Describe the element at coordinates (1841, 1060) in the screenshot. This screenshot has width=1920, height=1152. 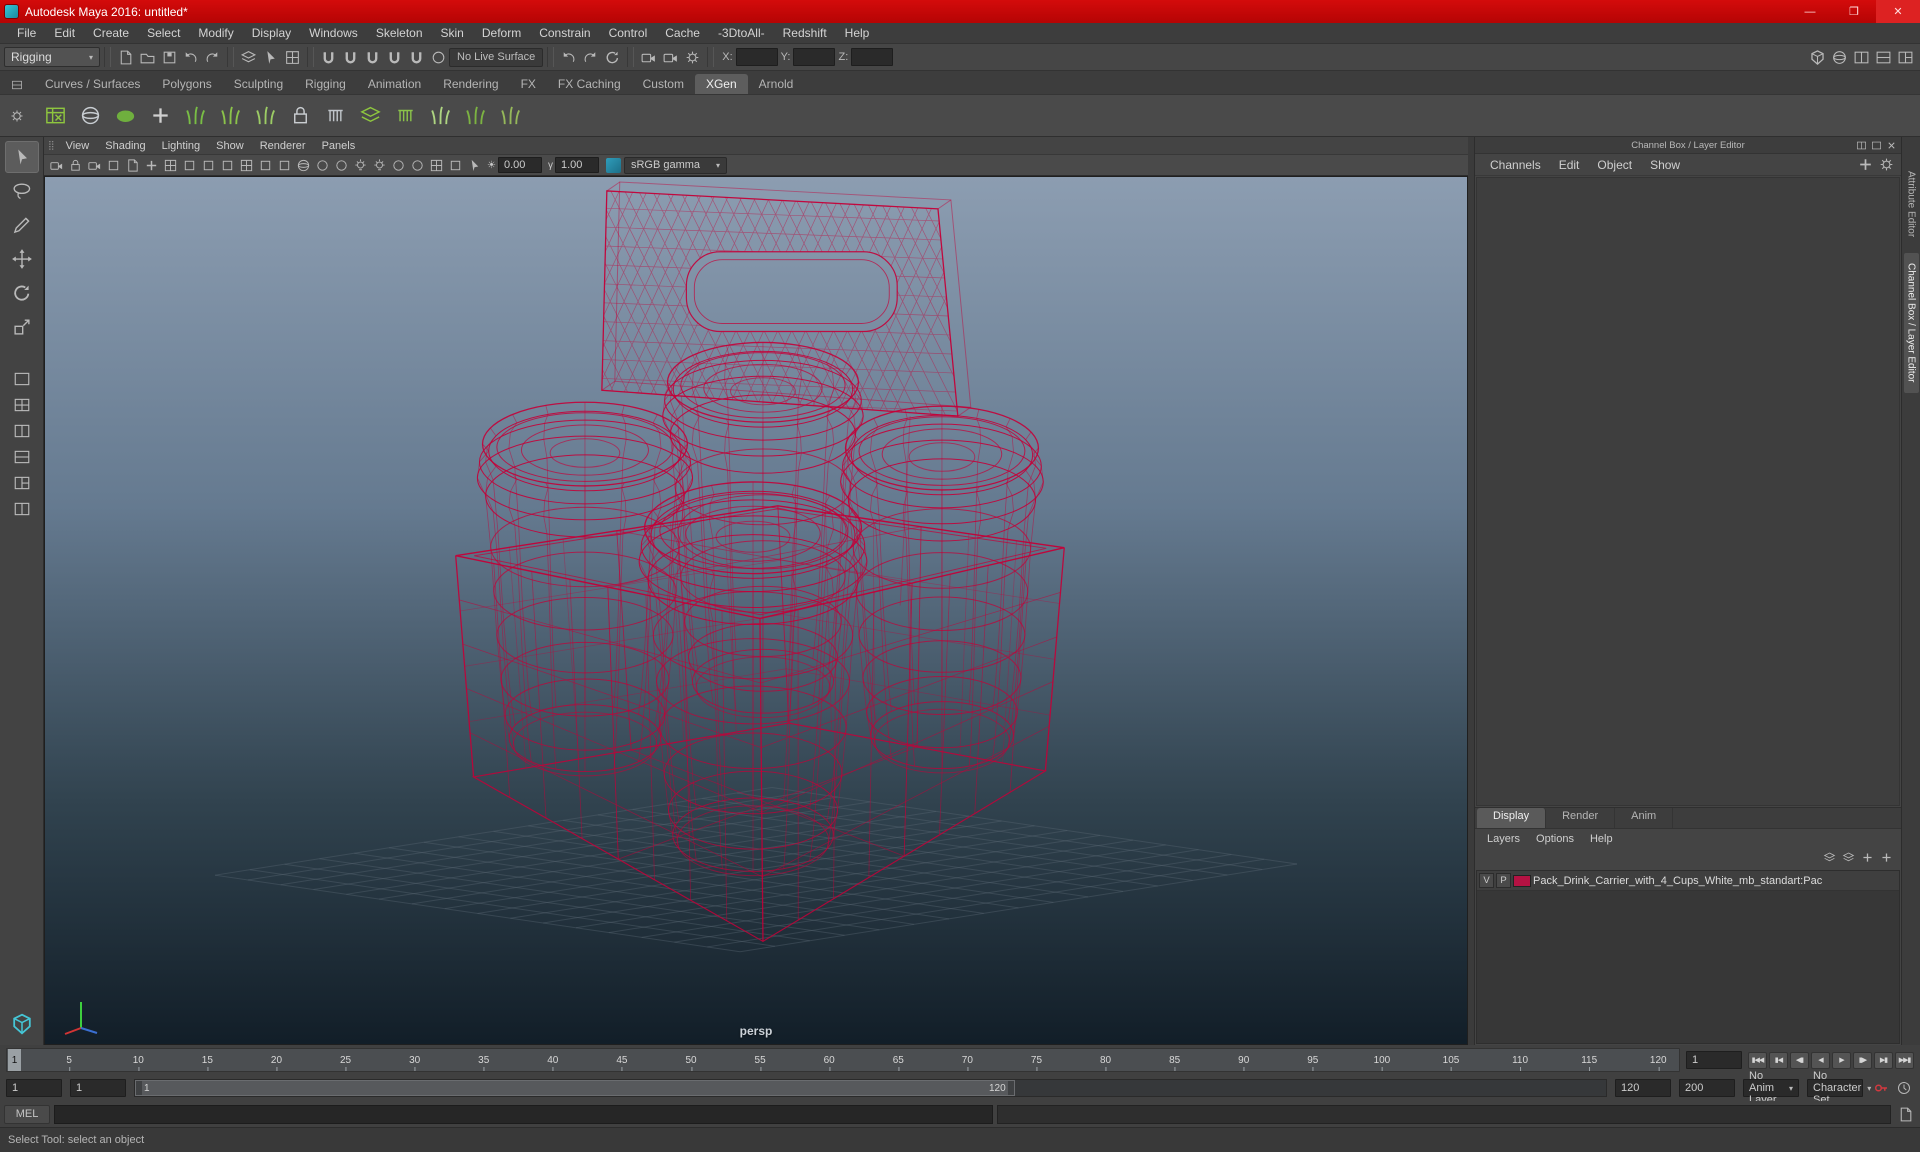
I see `play-forwards-button: ▶` at that location.